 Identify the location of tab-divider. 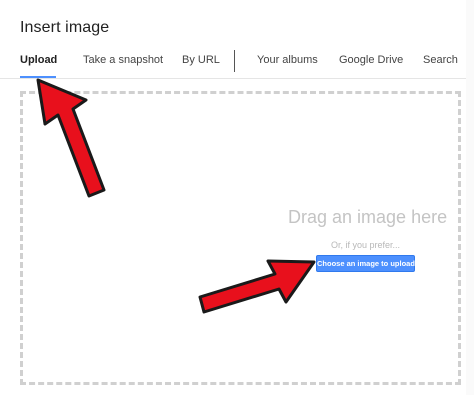
(234, 61).